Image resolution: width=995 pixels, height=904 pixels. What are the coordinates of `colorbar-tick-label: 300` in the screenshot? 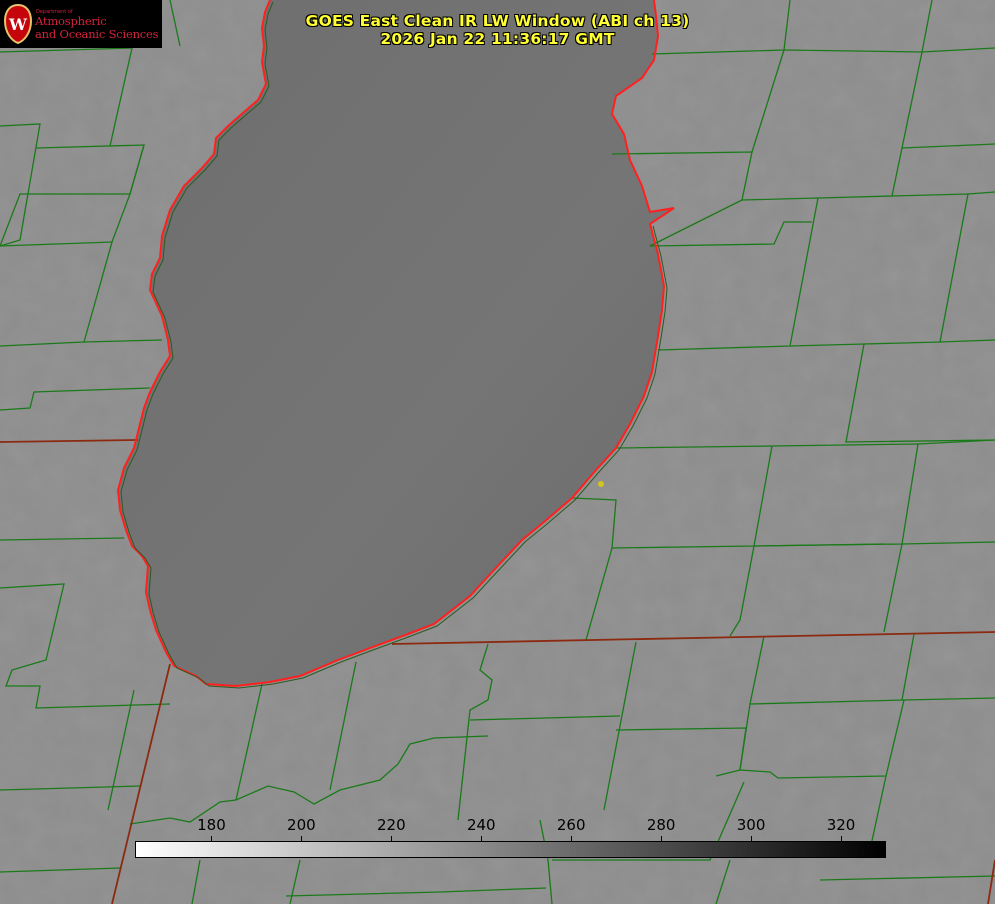 It's located at (751, 825).